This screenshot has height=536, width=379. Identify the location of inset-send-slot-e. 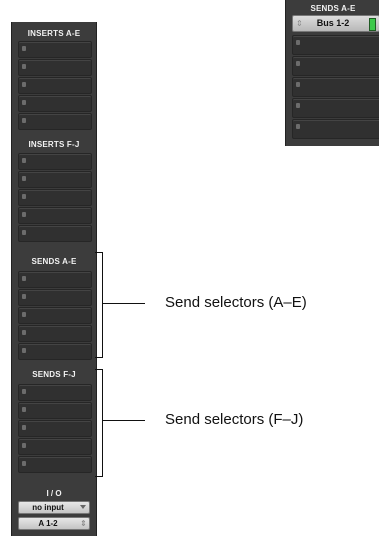
(335, 108).